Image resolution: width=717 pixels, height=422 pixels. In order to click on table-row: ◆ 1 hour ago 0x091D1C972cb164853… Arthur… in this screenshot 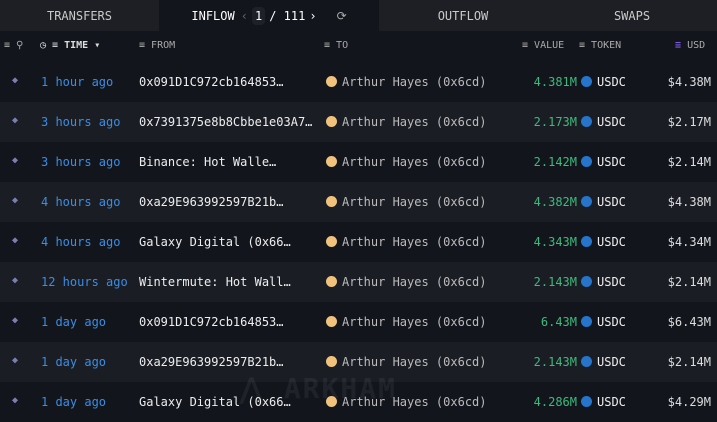, I will do `click(358, 82)`.